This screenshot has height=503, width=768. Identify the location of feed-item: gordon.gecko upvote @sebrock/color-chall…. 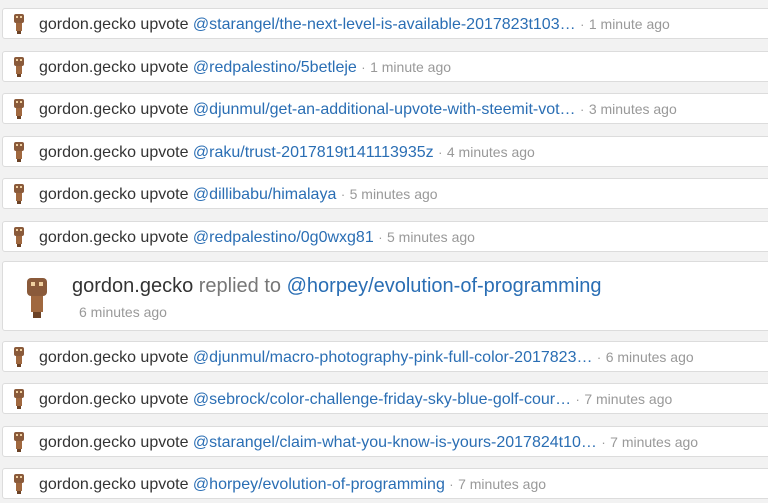
(385, 398).